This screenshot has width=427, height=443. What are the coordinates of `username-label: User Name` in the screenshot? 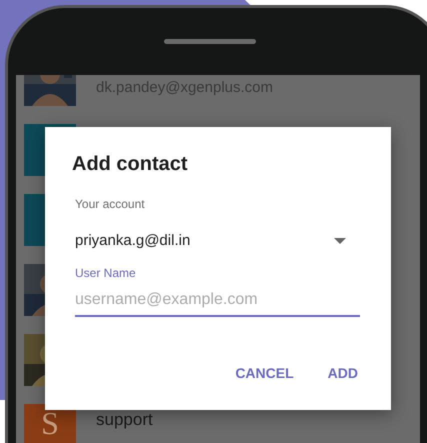 It's located at (106, 273).